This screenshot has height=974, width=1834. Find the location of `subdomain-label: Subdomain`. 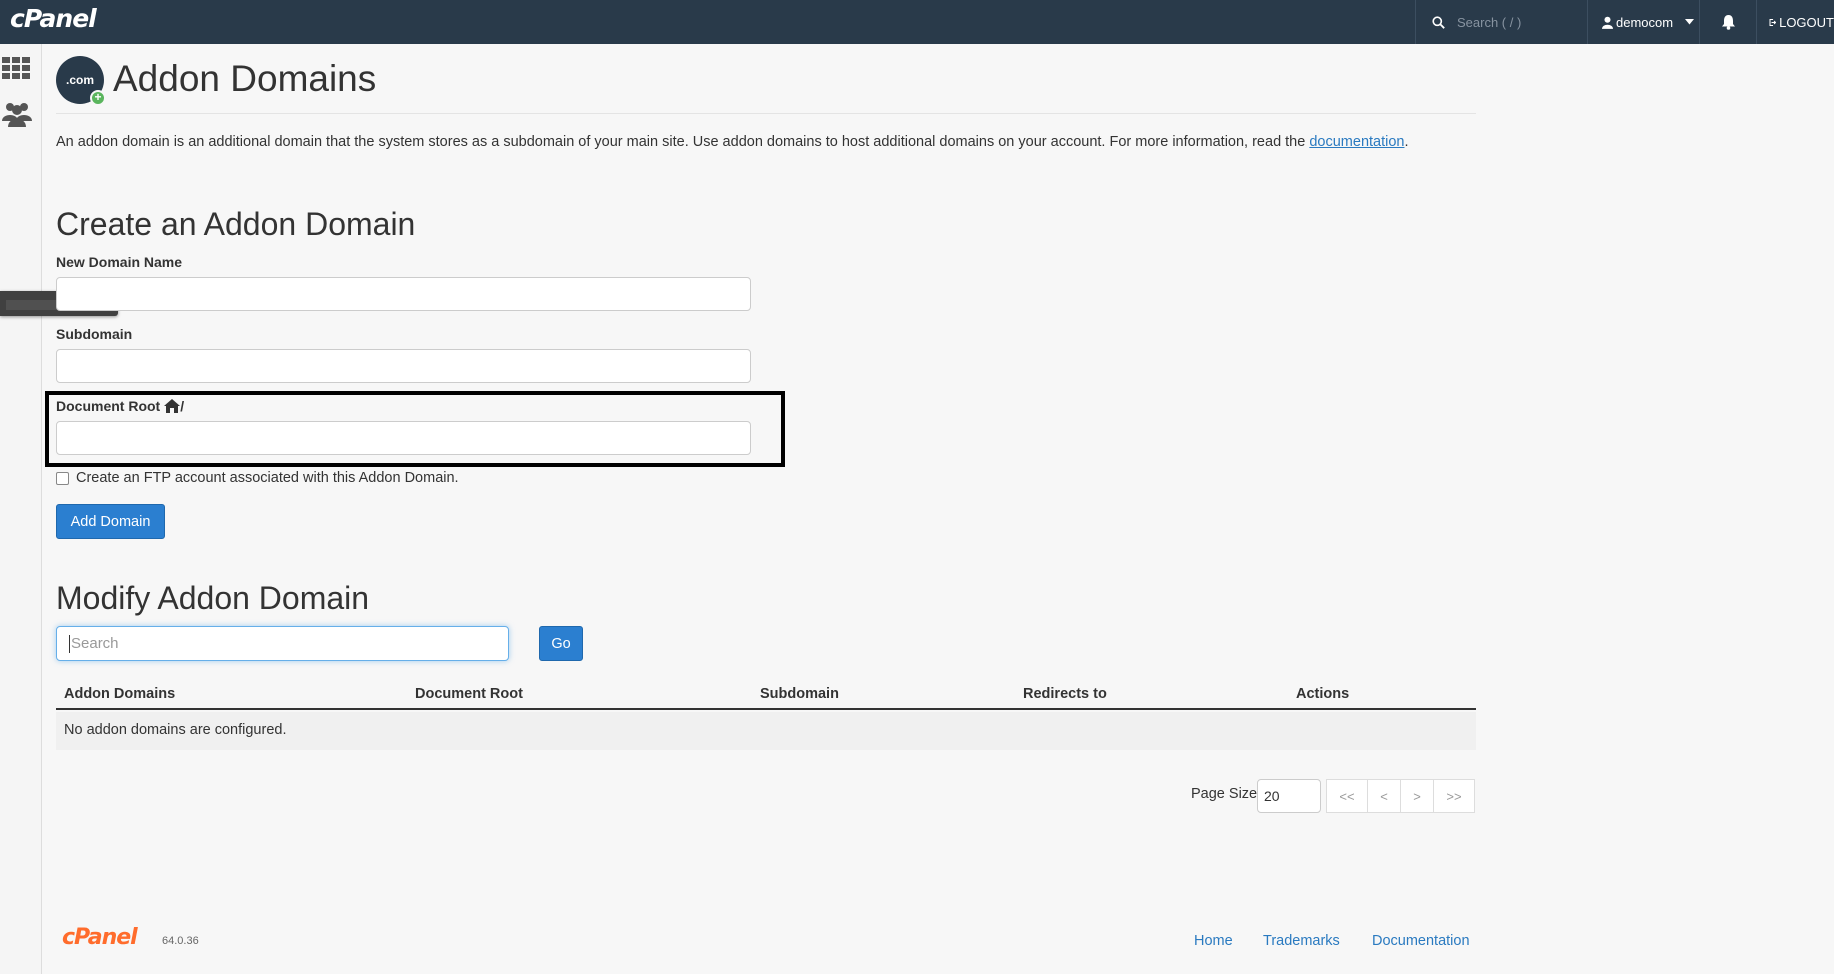

subdomain-label: Subdomain is located at coordinates (94, 334).